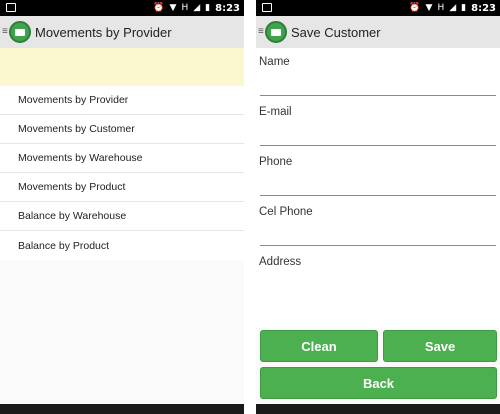 Image resolution: width=500 pixels, height=414 pixels. Describe the element at coordinates (378, 184) in the screenshot. I see `phone-input` at that location.